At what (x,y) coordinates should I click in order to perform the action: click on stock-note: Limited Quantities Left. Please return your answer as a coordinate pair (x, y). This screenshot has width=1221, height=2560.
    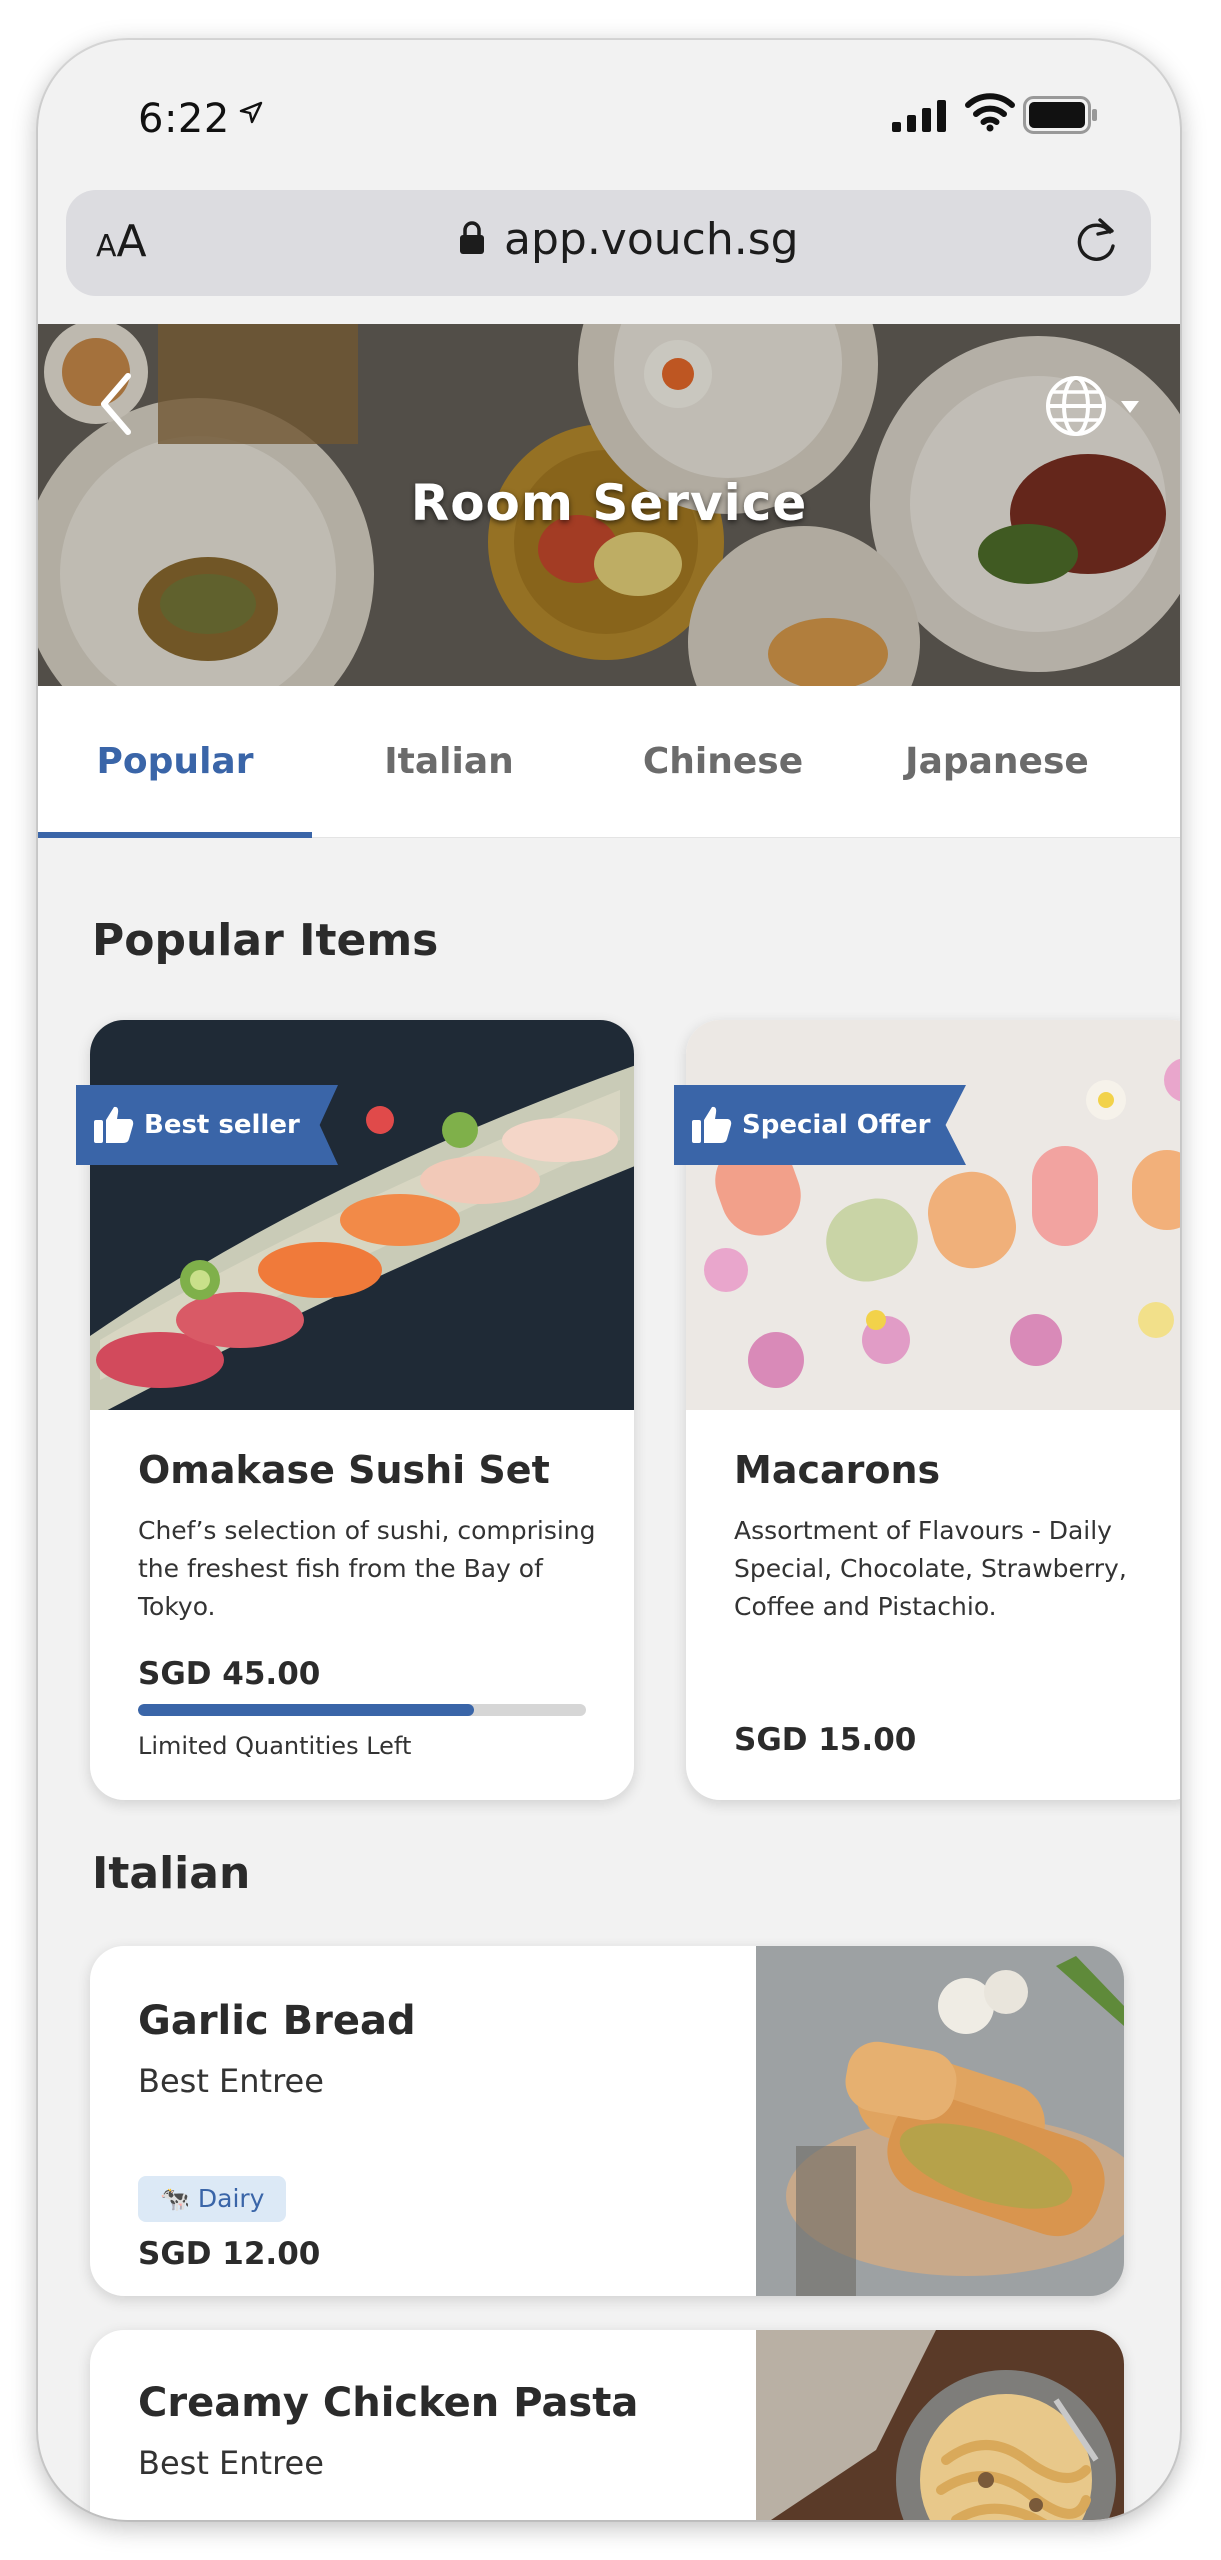
    Looking at the image, I should click on (275, 1746).